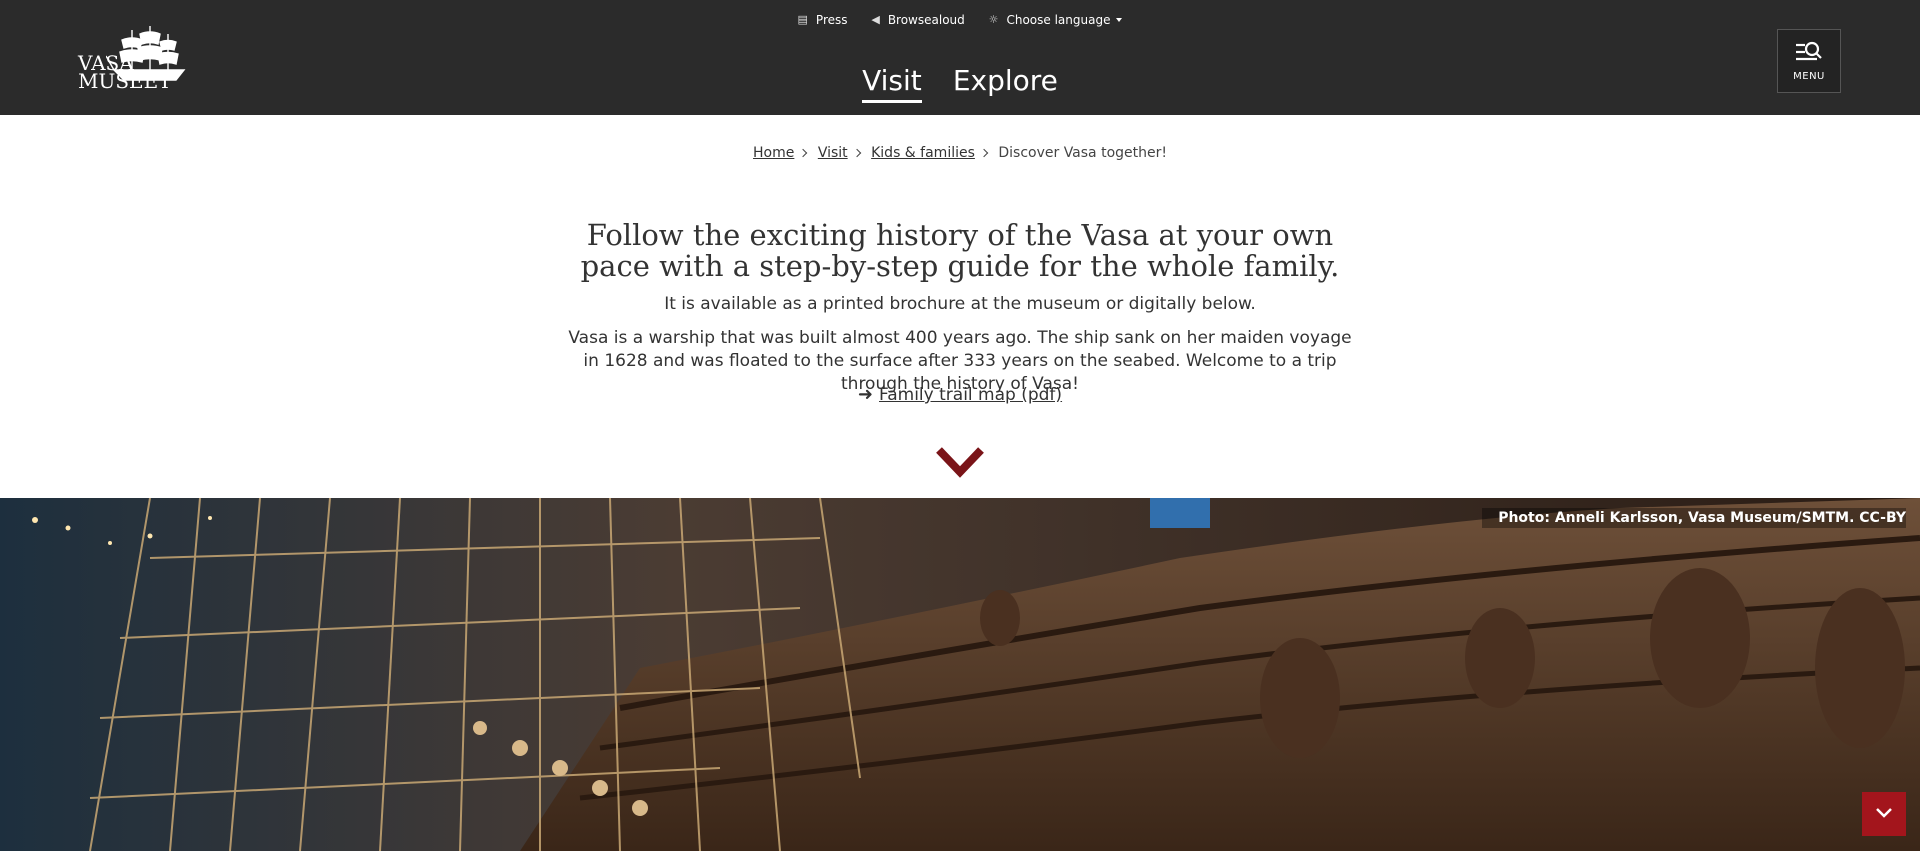  I want to click on press-label: Press, so click(831, 19).